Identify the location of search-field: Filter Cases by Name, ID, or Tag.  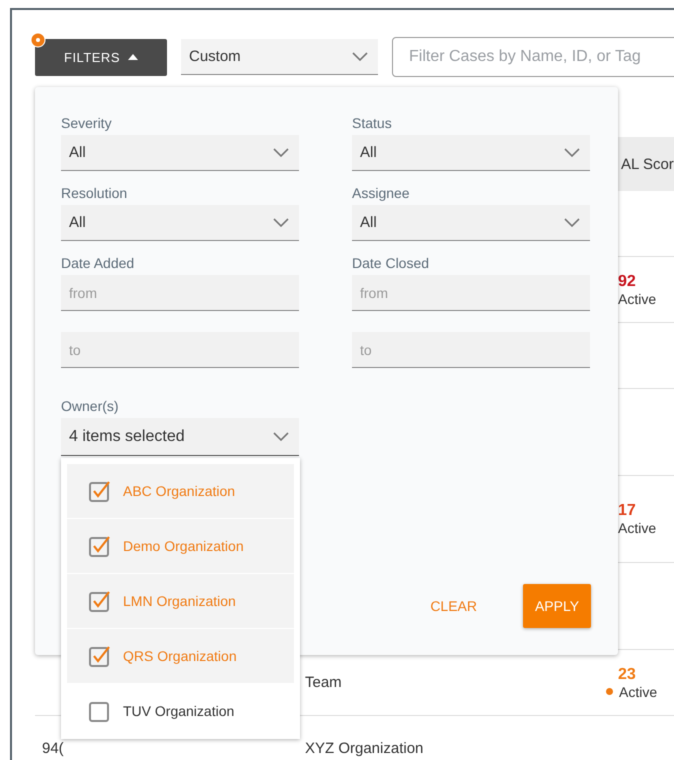
(533, 57).